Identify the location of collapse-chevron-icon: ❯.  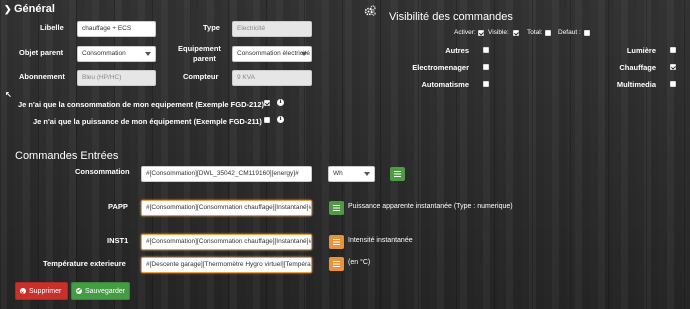
(8, 9).